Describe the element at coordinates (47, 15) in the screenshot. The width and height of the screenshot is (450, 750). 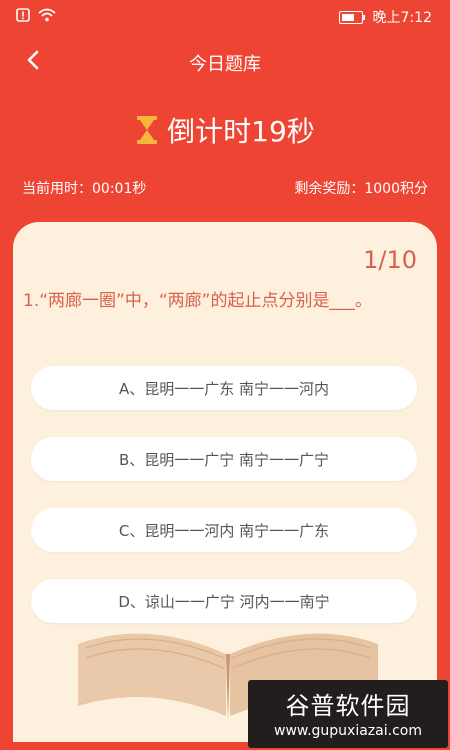
I see `wifi-icon` at that location.